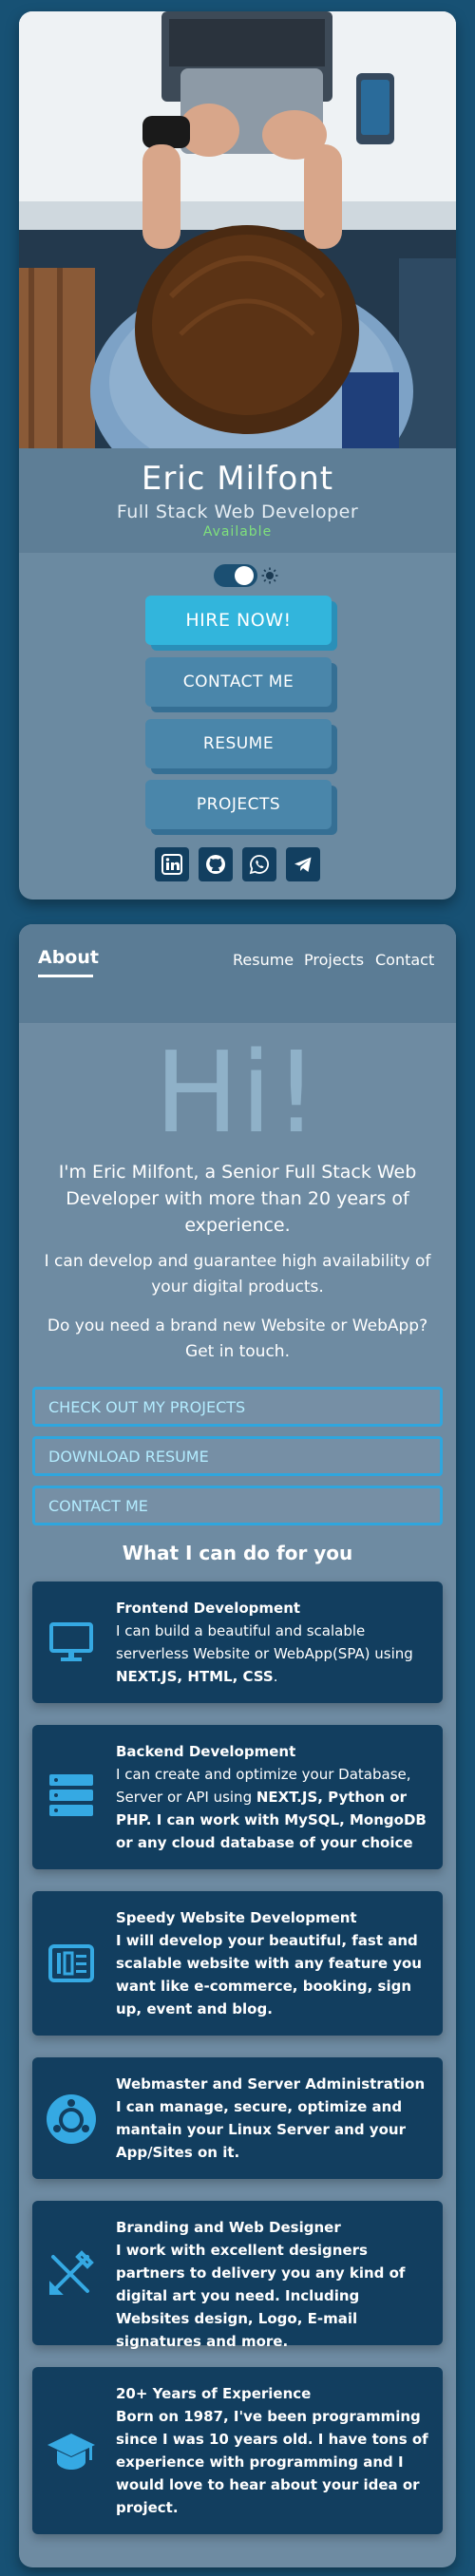  What do you see at coordinates (303, 864) in the screenshot?
I see `telegram-icon` at bounding box center [303, 864].